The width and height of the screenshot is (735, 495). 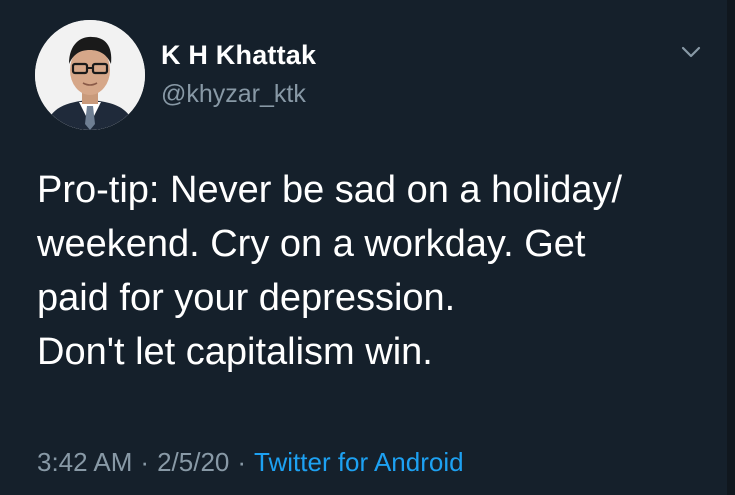 What do you see at coordinates (235, 352) in the screenshot?
I see `tweet-text-line: Don't let capitalism win.` at bounding box center [235, 352].